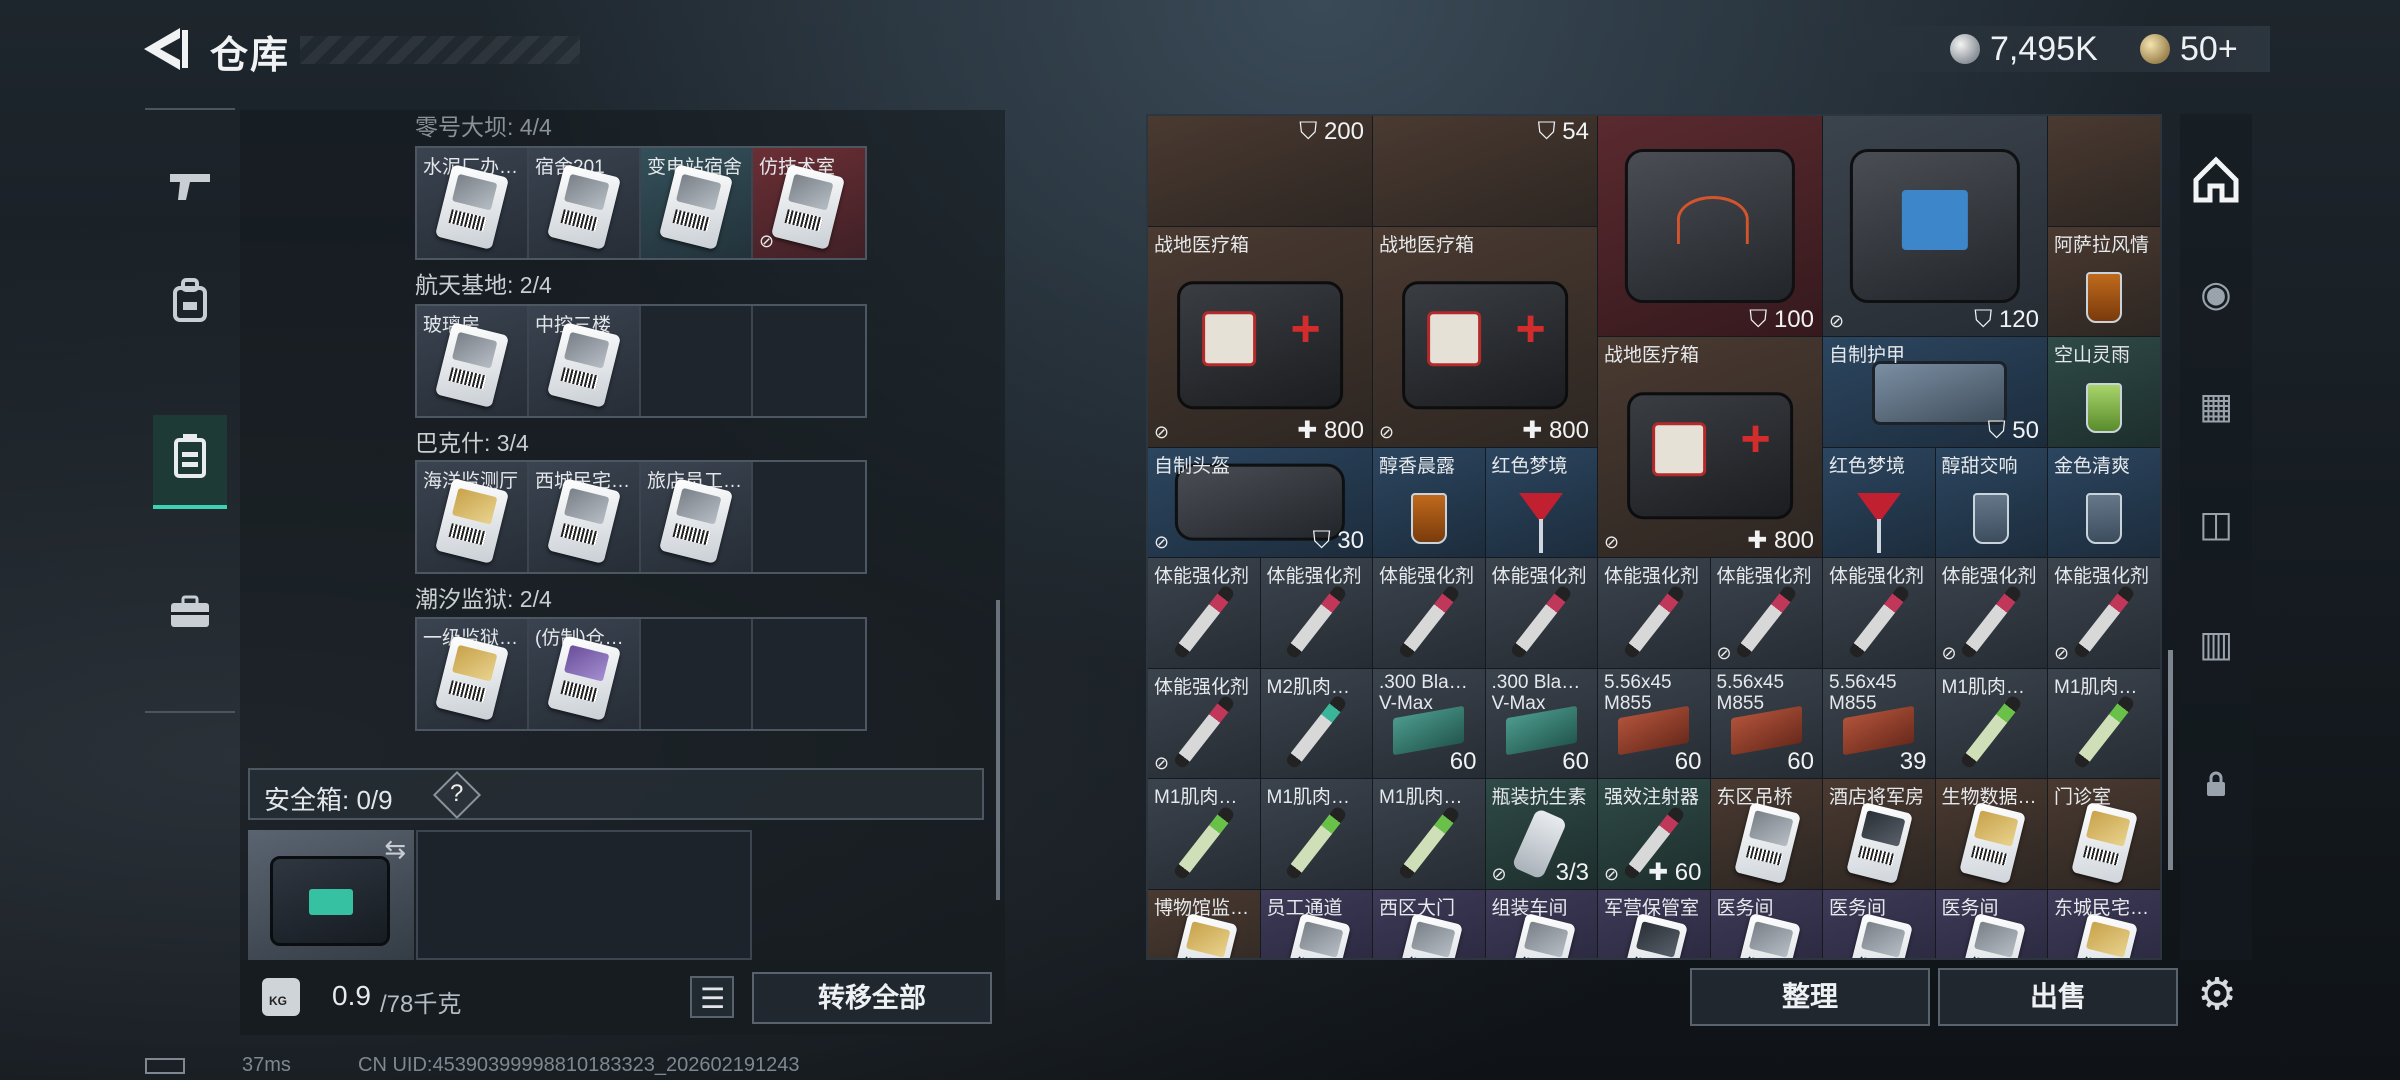 This screenshot has height=1080, width=2400. What do you see at coordinates (1628, 703) in the screenshot?
I see `item-subname: M855` at bounding box center [1628, 703].